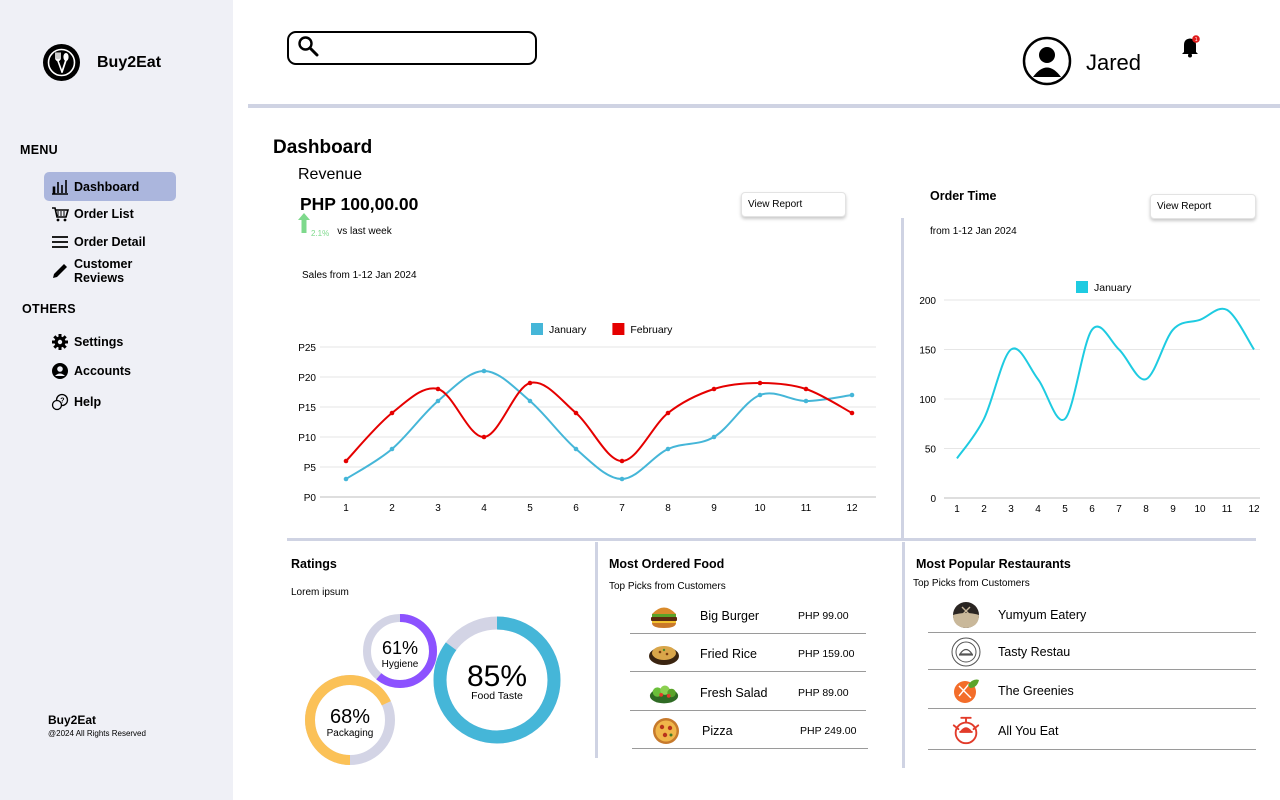 This screenshot has height=800, width=1280. What do you see at coordinates (307, 408) in the screenshot?
I see `y-tick-label: P15` at bounding box center [307, 408].